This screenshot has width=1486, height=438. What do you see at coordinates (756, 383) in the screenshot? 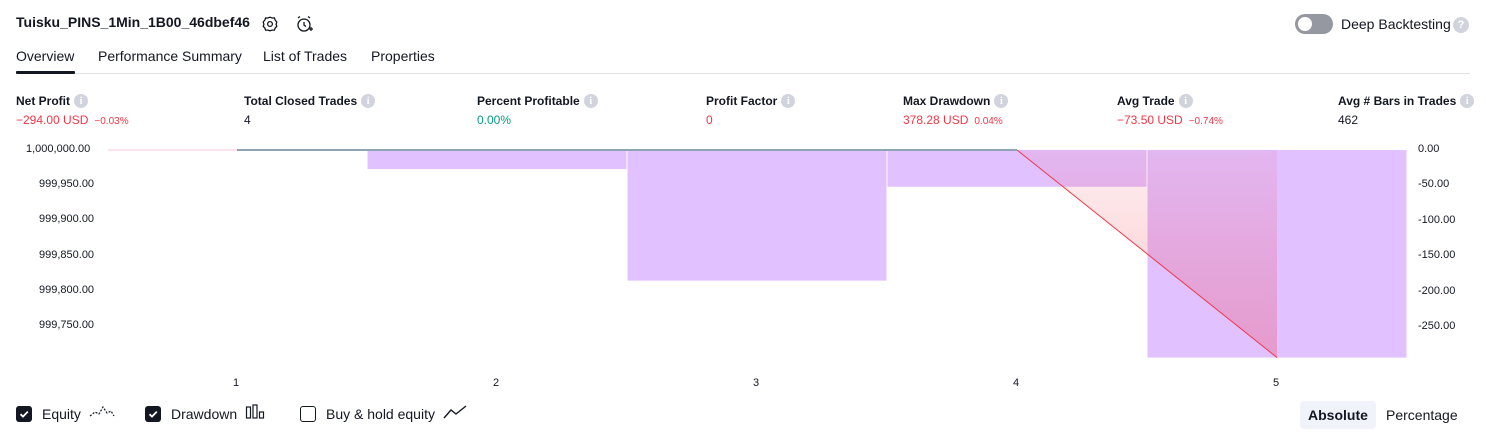
I see `x-axis-tick: 3` at bounding box center [756, 383].